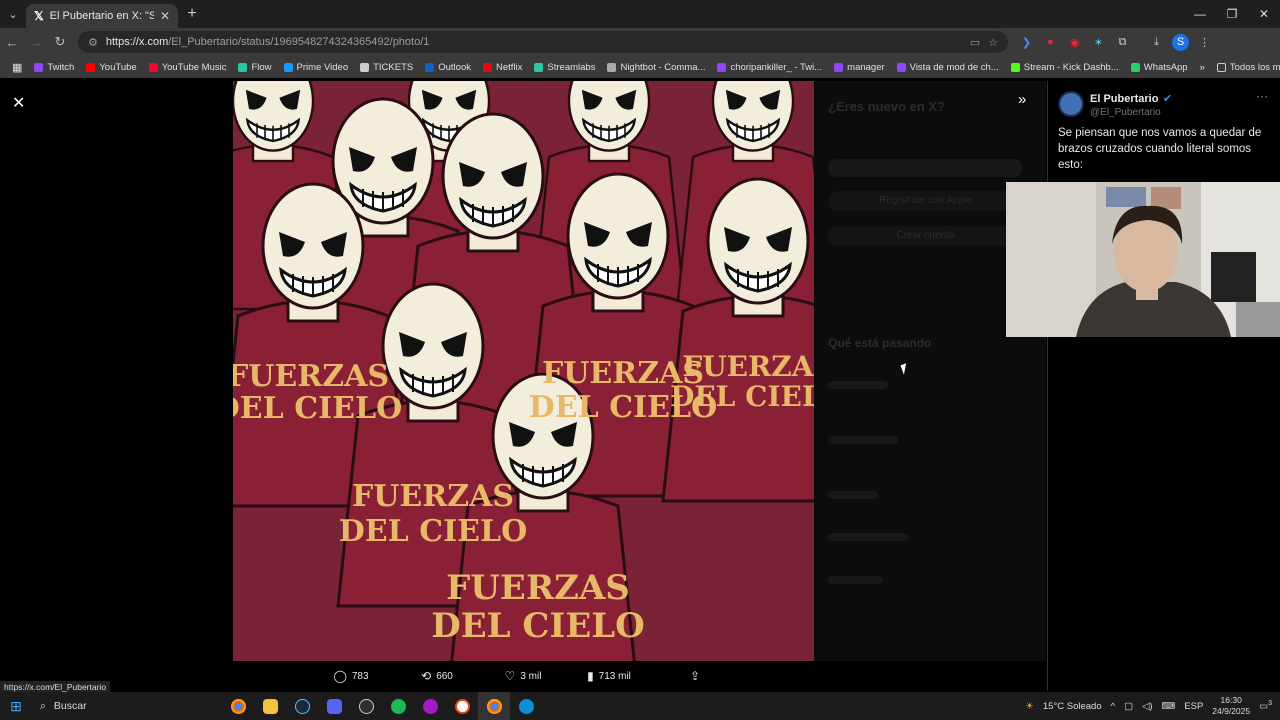 The width and height of the screenshot is (1280, 720). I want to click on chevron-up-icon: ^, so click(1113, 706).